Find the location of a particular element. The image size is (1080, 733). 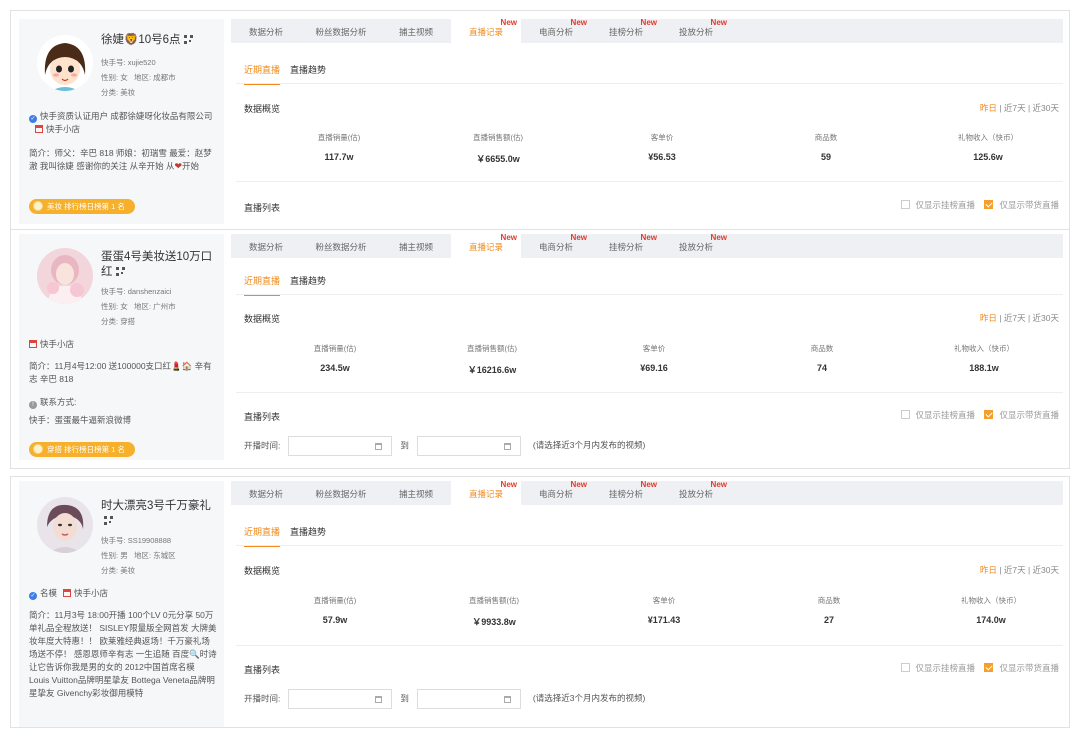

streamer-id: 快手号: xujie520 is located at coordinates (128, 62).